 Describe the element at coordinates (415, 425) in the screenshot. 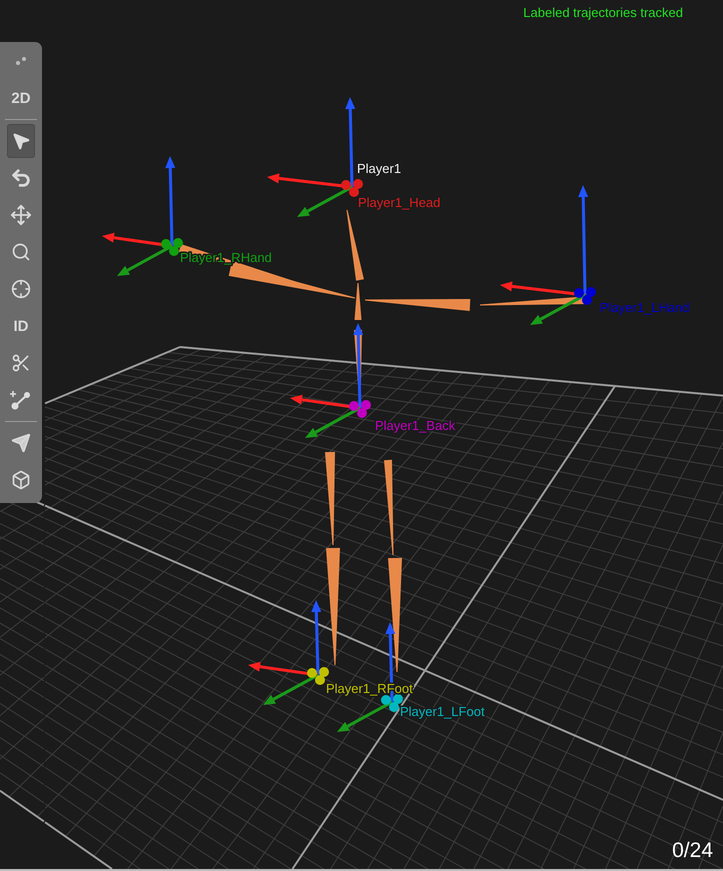

I see `marker-label: Player1_Back` at that location.